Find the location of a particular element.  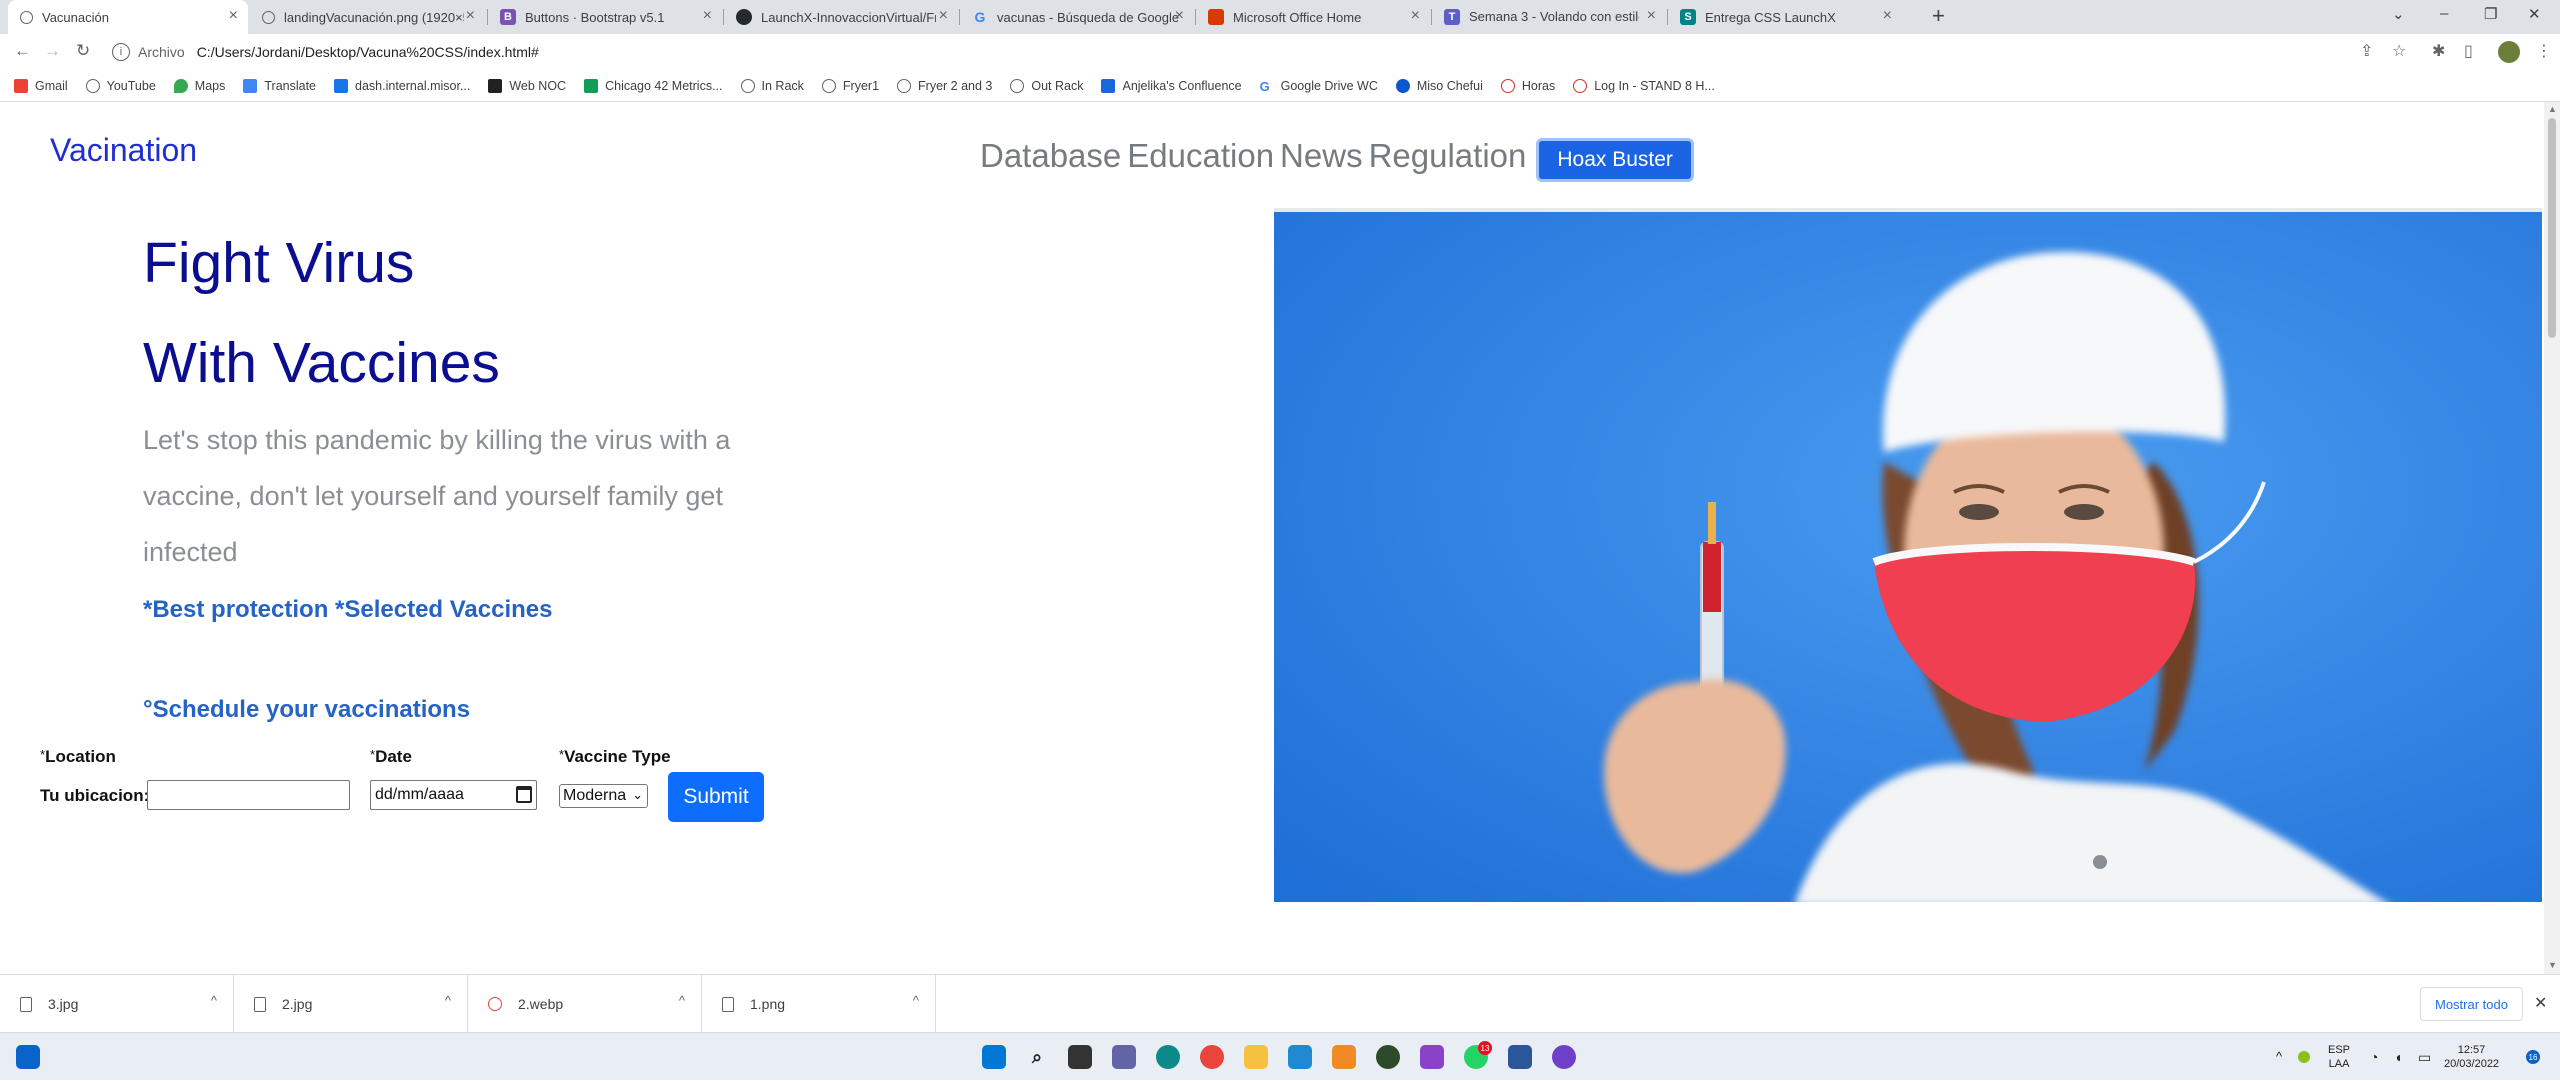

tab-office-home: Microsoft Office Home × is located at coordinates (1313, 17).